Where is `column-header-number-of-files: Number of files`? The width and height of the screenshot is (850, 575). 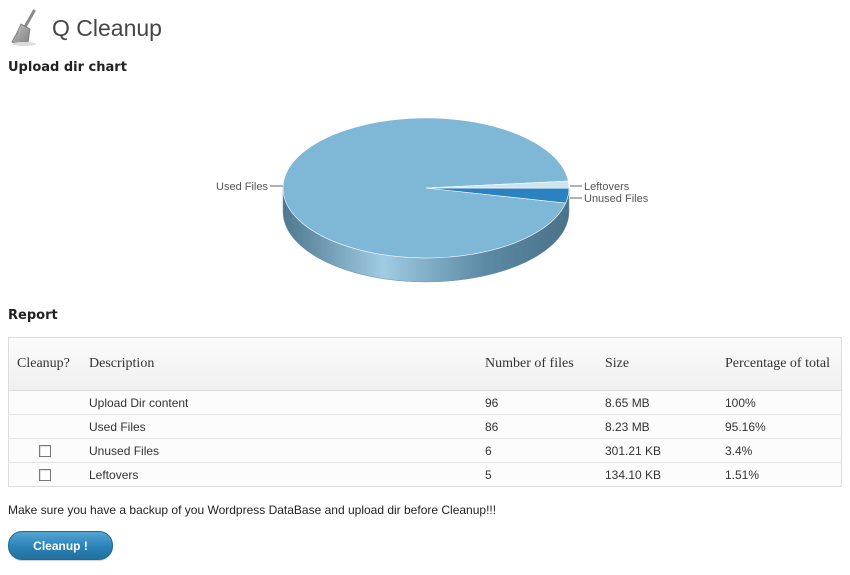 column-header-number-of-files: Number of files is located at coordinates (537, 364).